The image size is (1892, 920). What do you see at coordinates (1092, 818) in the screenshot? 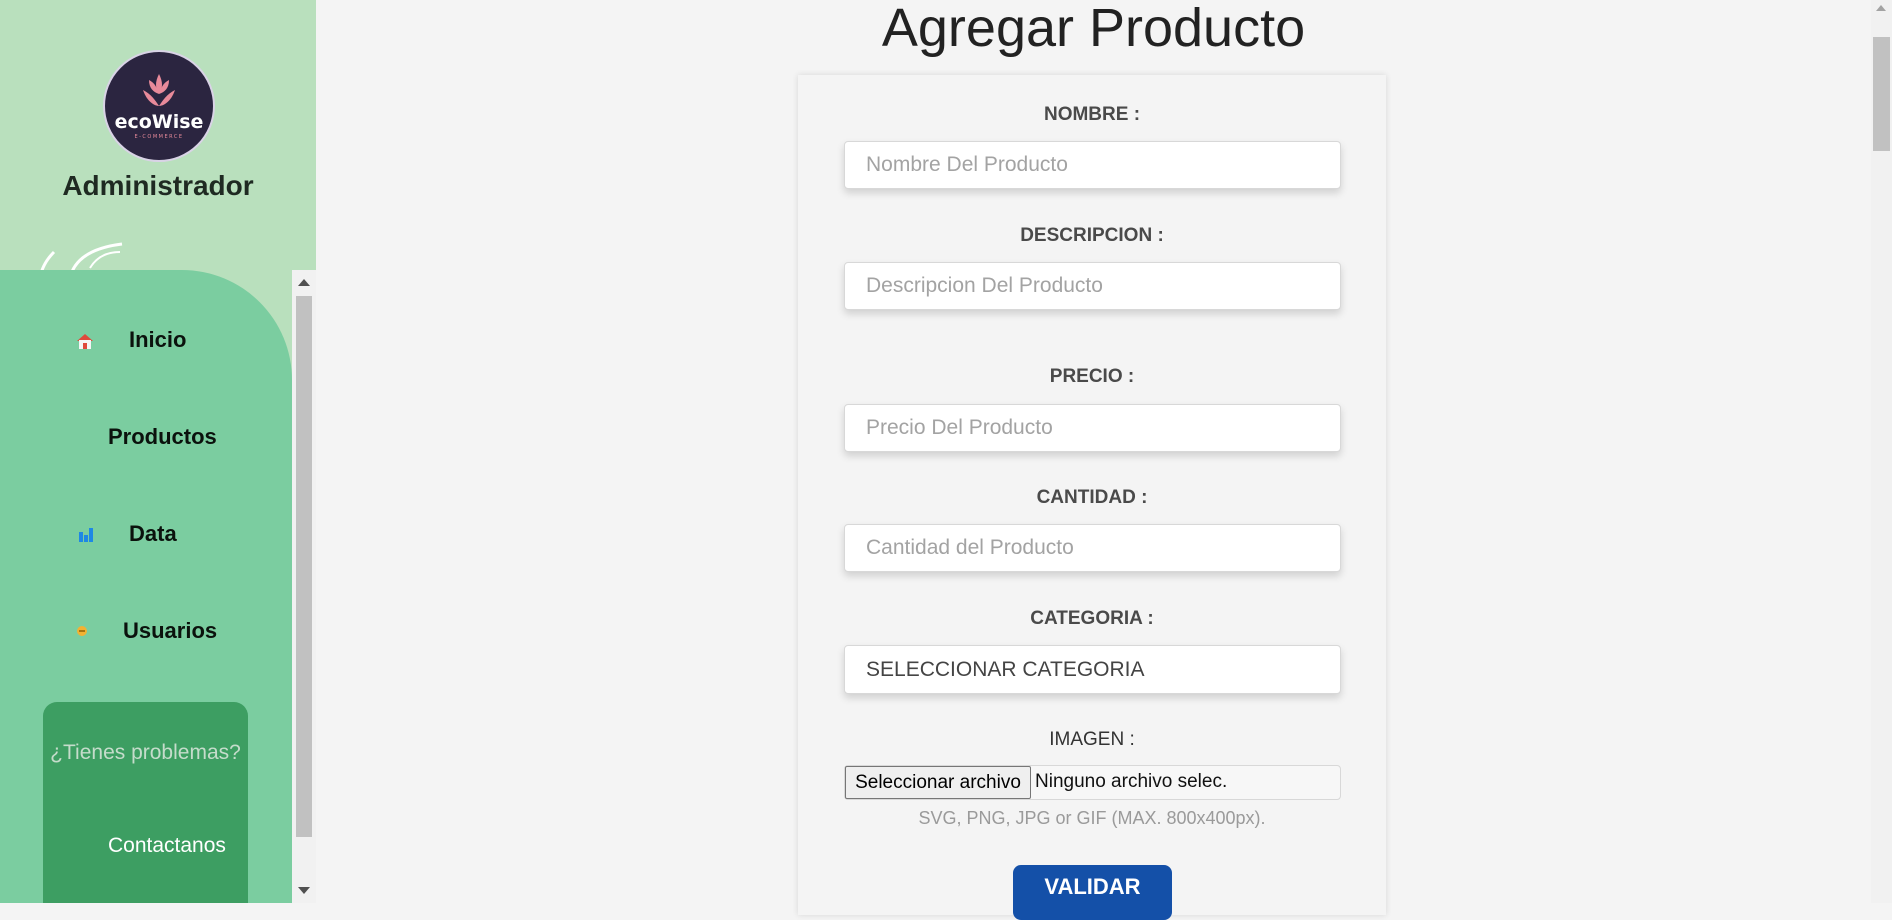
I see `file-hint: SVG, PNG, JPG or GIF (MAX. 800x400px).` at bounding box center [1092, 818].